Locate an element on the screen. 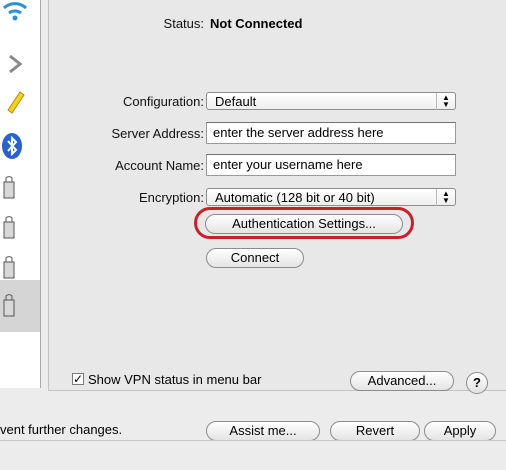 This screenshot has height=470, width=506. encryption-value: Automatic (128 bit or 40 bit) is located at coordinates (295, 197).